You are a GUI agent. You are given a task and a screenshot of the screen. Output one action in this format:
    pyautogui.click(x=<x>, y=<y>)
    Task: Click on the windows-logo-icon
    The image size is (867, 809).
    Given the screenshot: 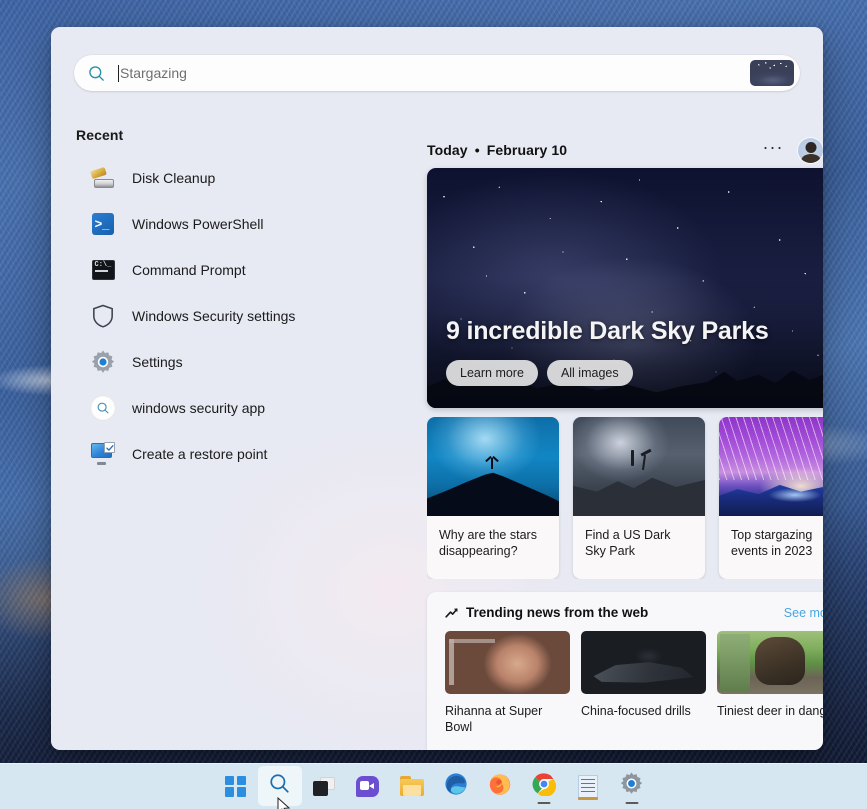 What is the action you would take?
    pyautogui.click(x=235, y=786)
    